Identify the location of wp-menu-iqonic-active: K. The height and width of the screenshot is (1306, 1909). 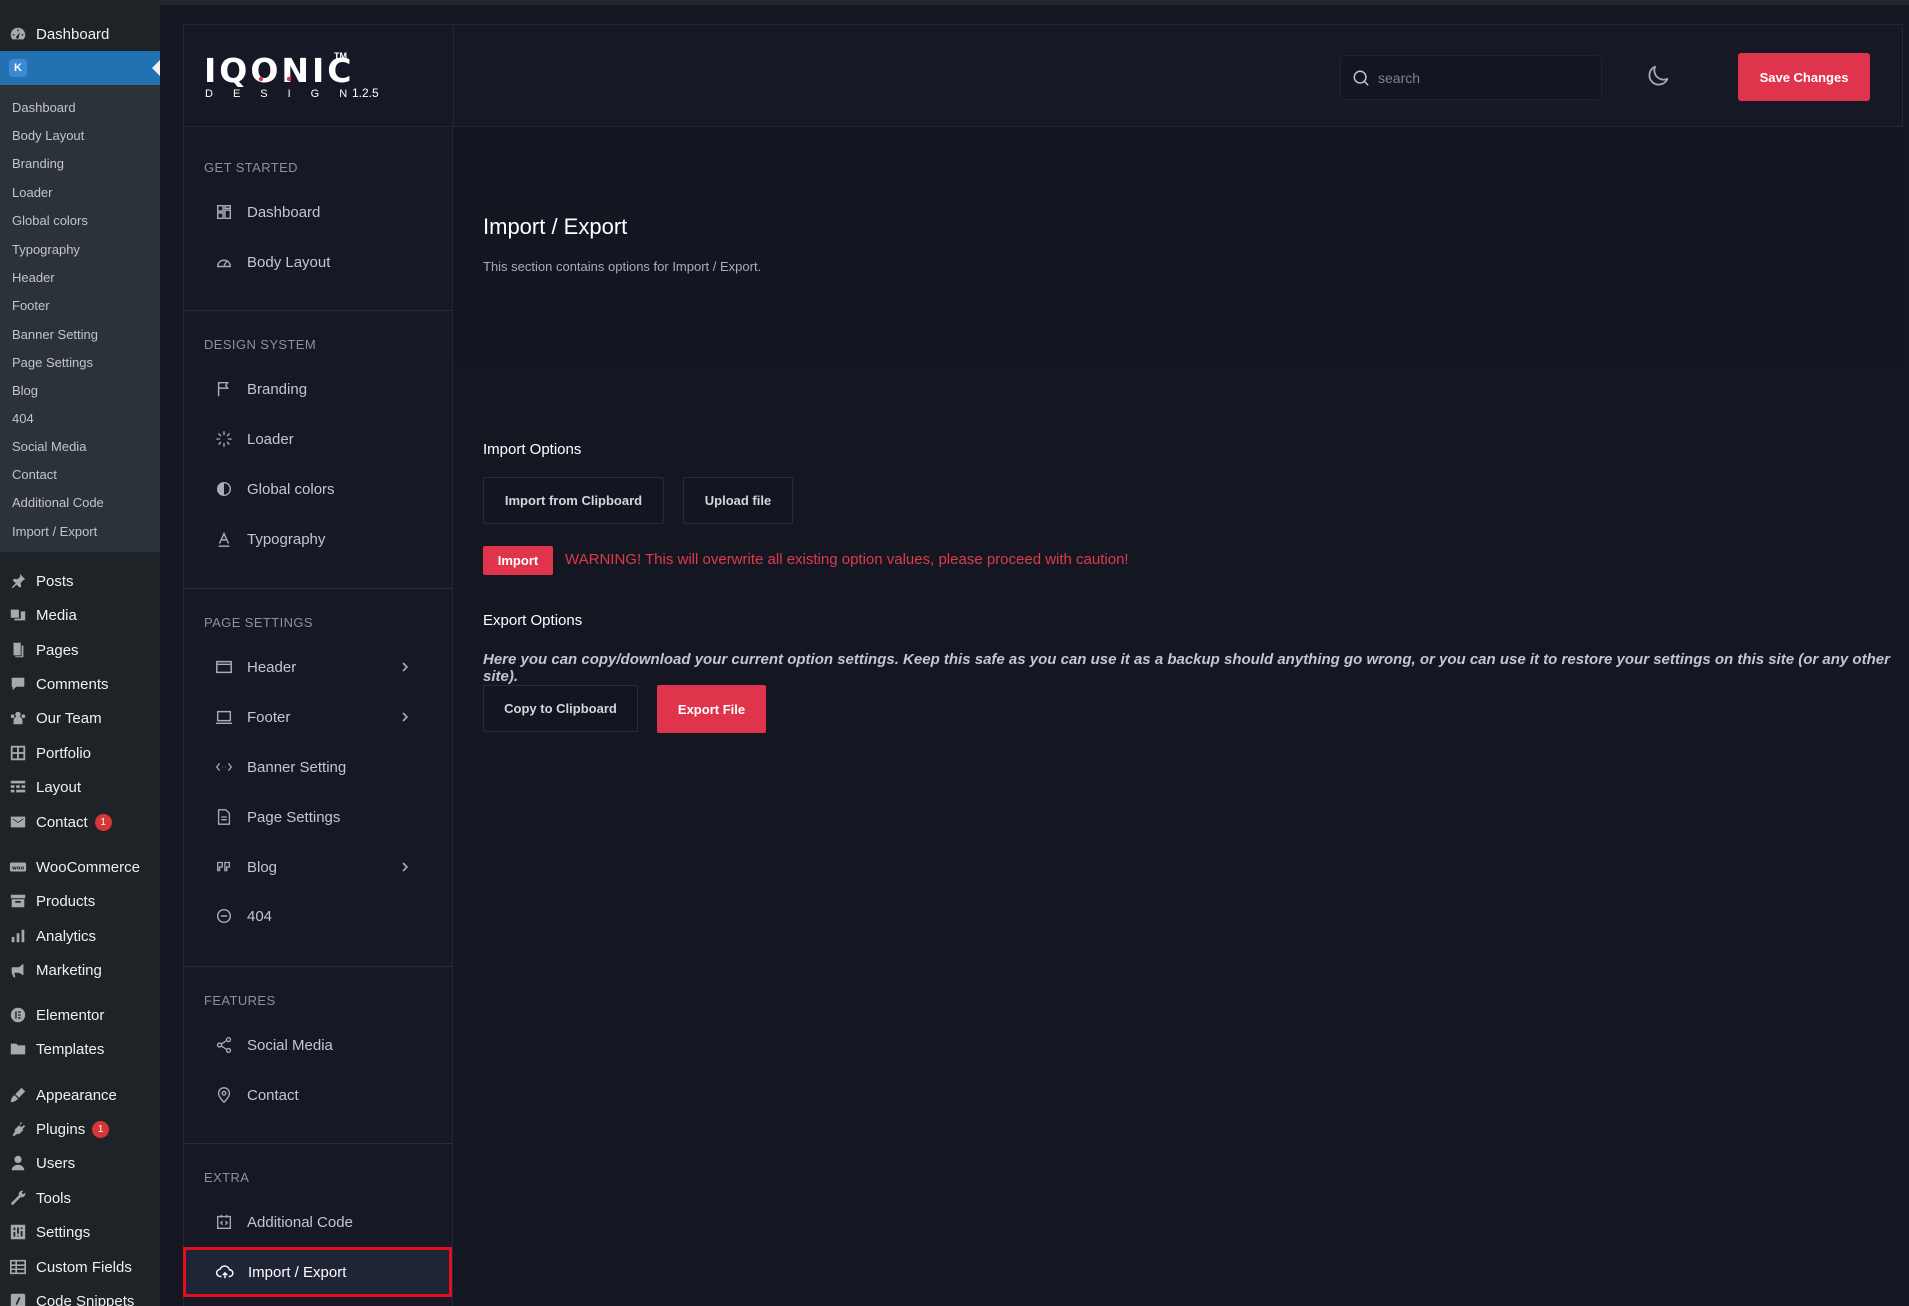
(80, 68).